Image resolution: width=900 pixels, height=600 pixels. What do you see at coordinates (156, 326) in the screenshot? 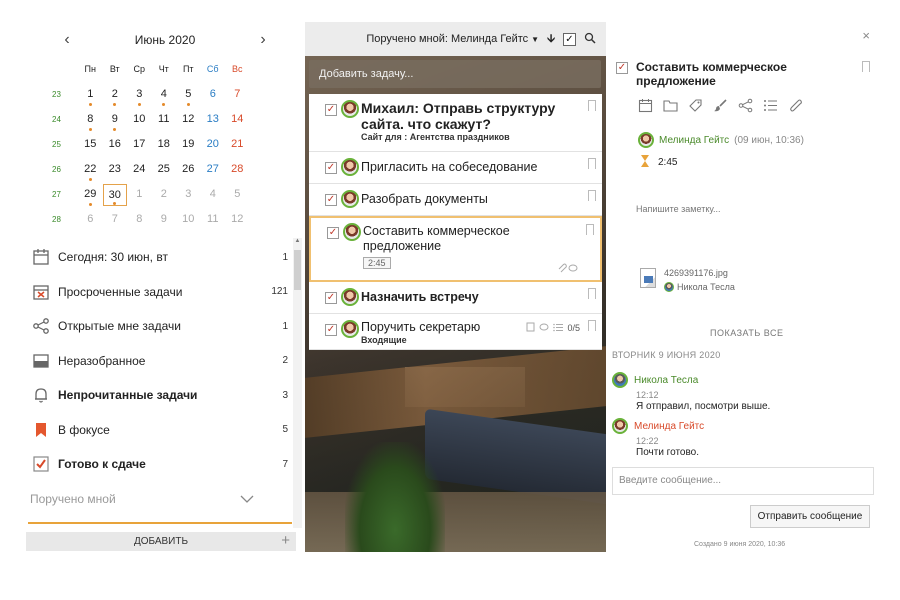
I see `sidebar-item-shared: Открытые мне задачи 1` at bounding box center [156, 326].